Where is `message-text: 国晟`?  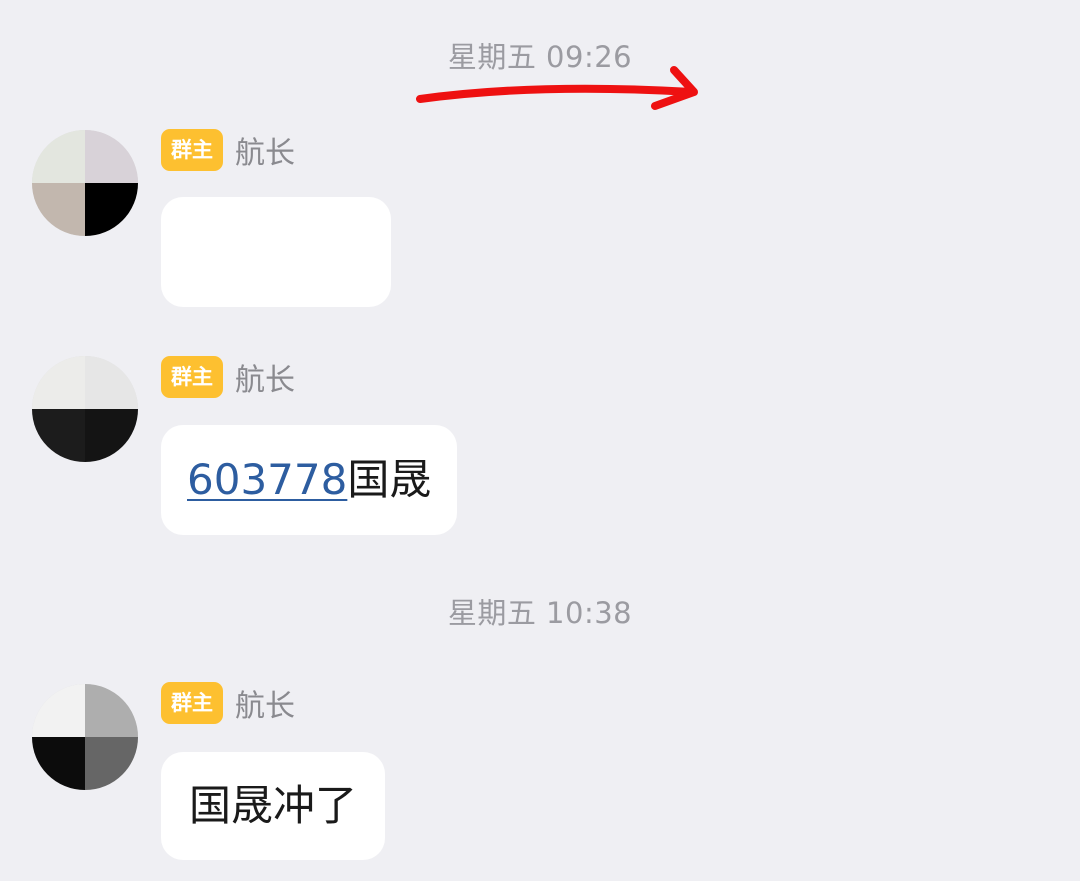 message-text: 国晟 is located at coordinates (389, 479).